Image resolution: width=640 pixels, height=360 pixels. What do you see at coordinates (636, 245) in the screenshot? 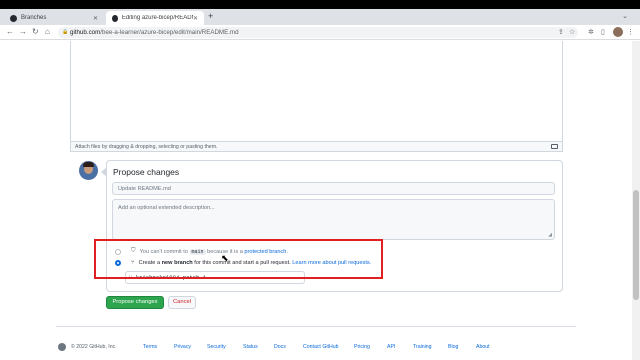
I see `scrollbar-thumb` at bounding box center [636, 245].